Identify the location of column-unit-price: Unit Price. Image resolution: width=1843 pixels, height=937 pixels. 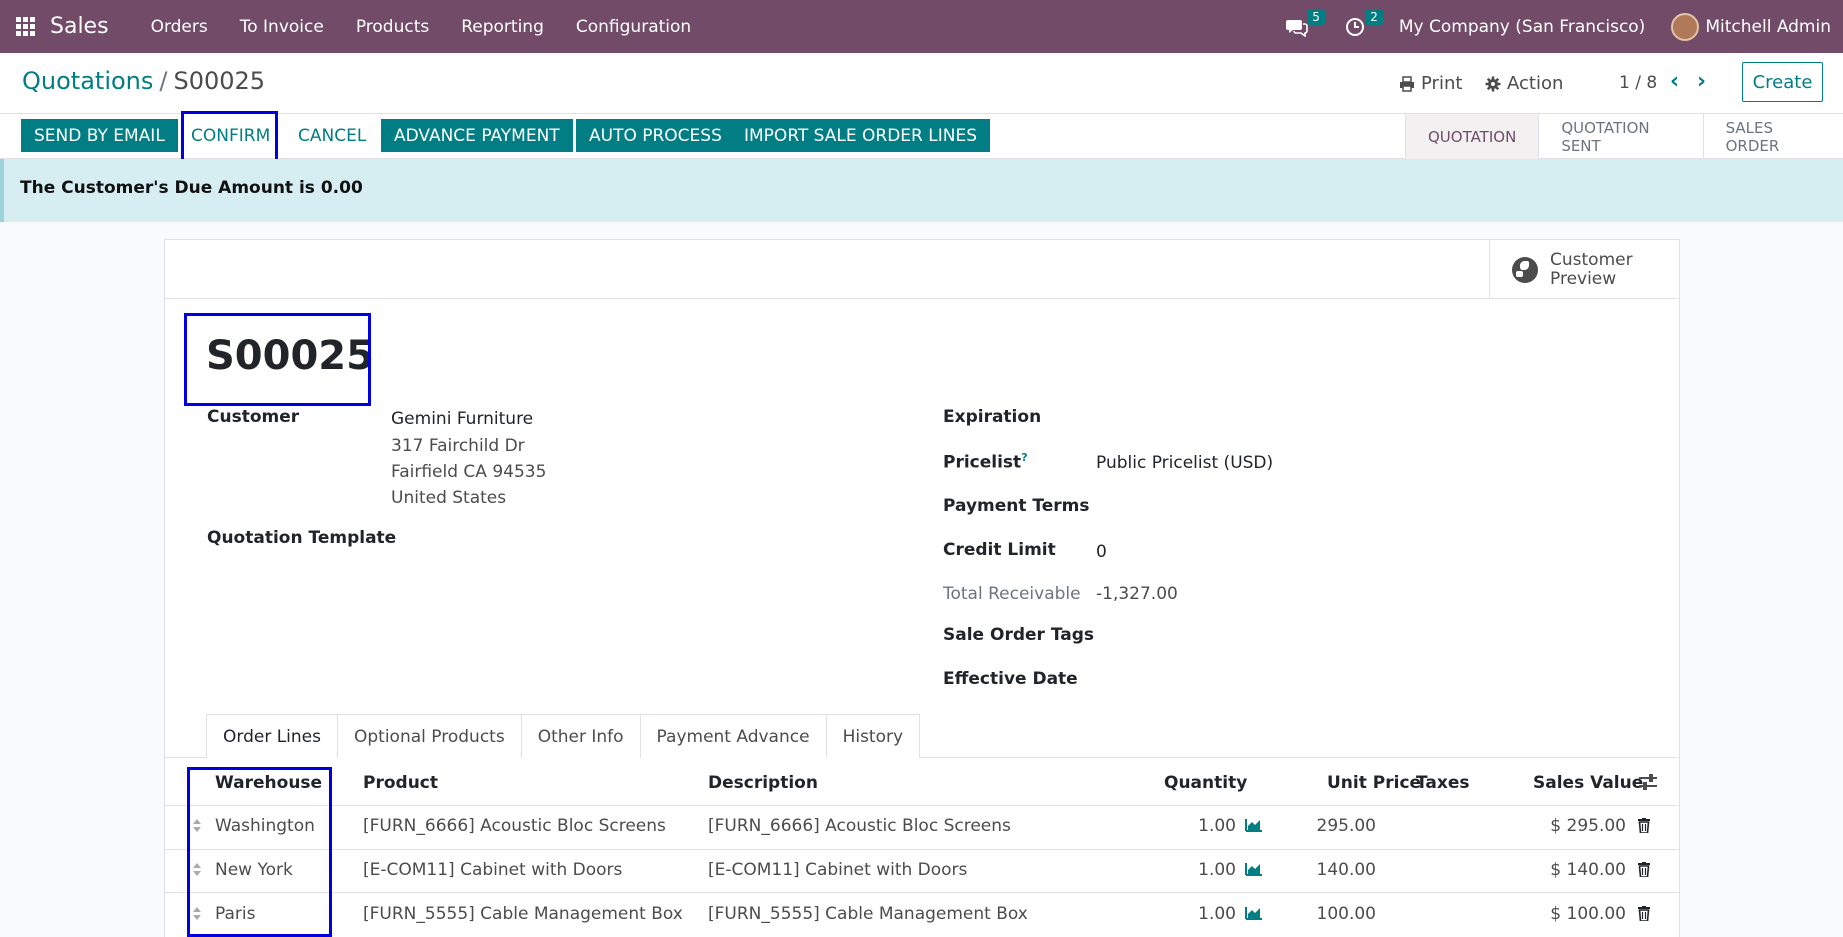
(1374, 783).